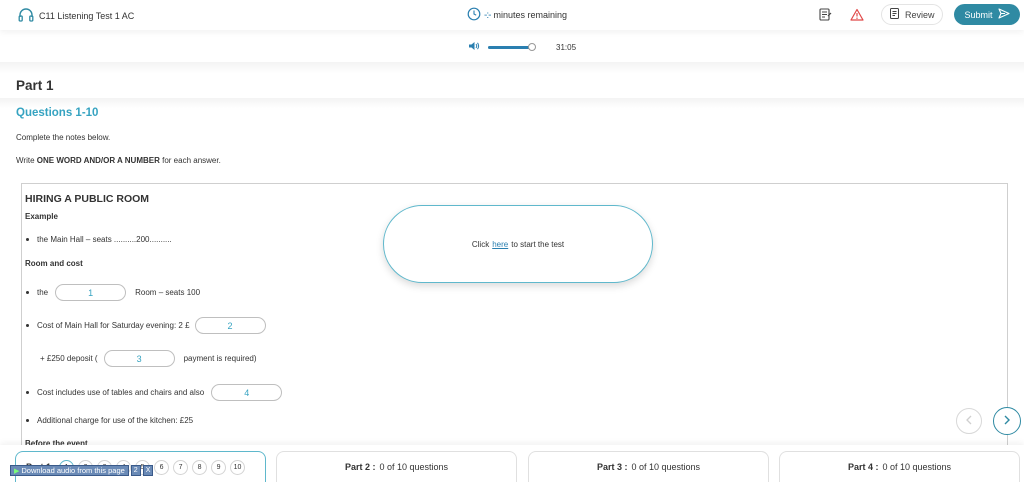  I want to click on answer-input-1: 1, so click(91, 292).